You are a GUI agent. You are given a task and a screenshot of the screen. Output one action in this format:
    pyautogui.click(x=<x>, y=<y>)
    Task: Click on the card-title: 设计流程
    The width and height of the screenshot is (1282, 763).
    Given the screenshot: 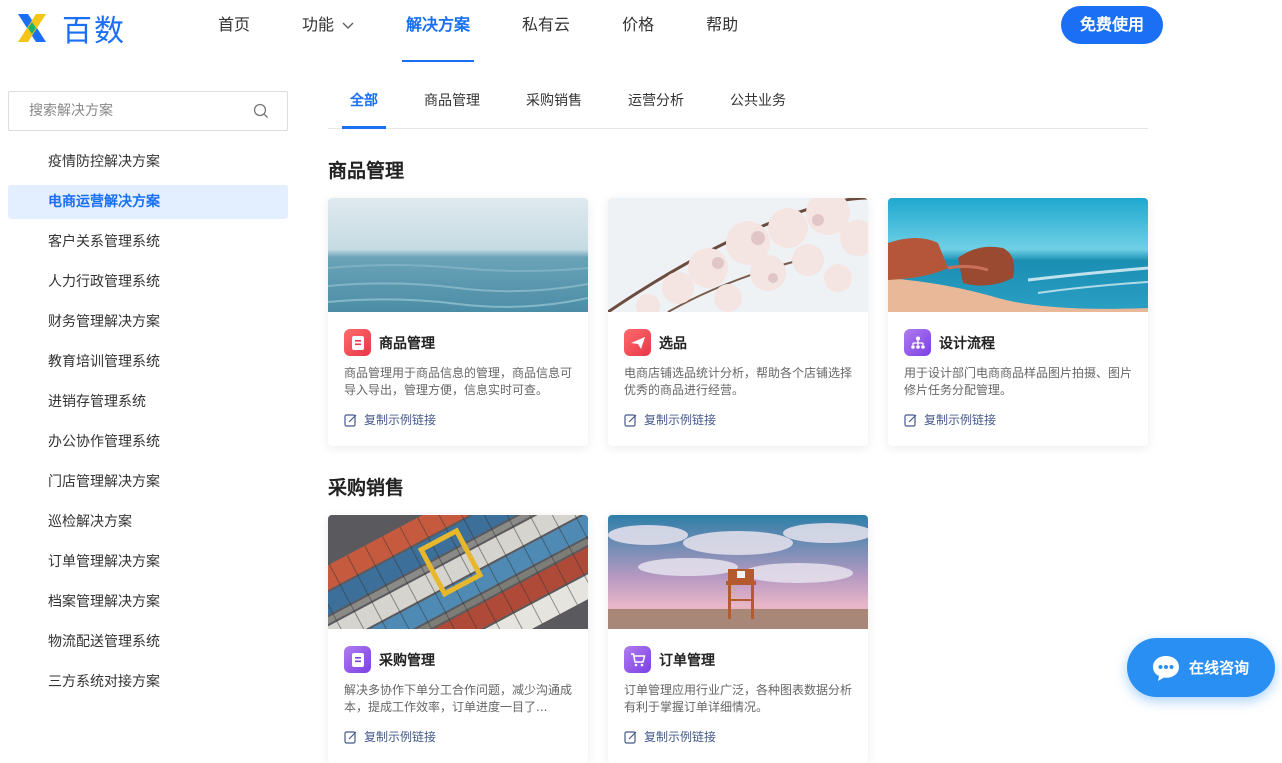 What is the action you would take?
    pyautogui.click(x=967, y=343)
    